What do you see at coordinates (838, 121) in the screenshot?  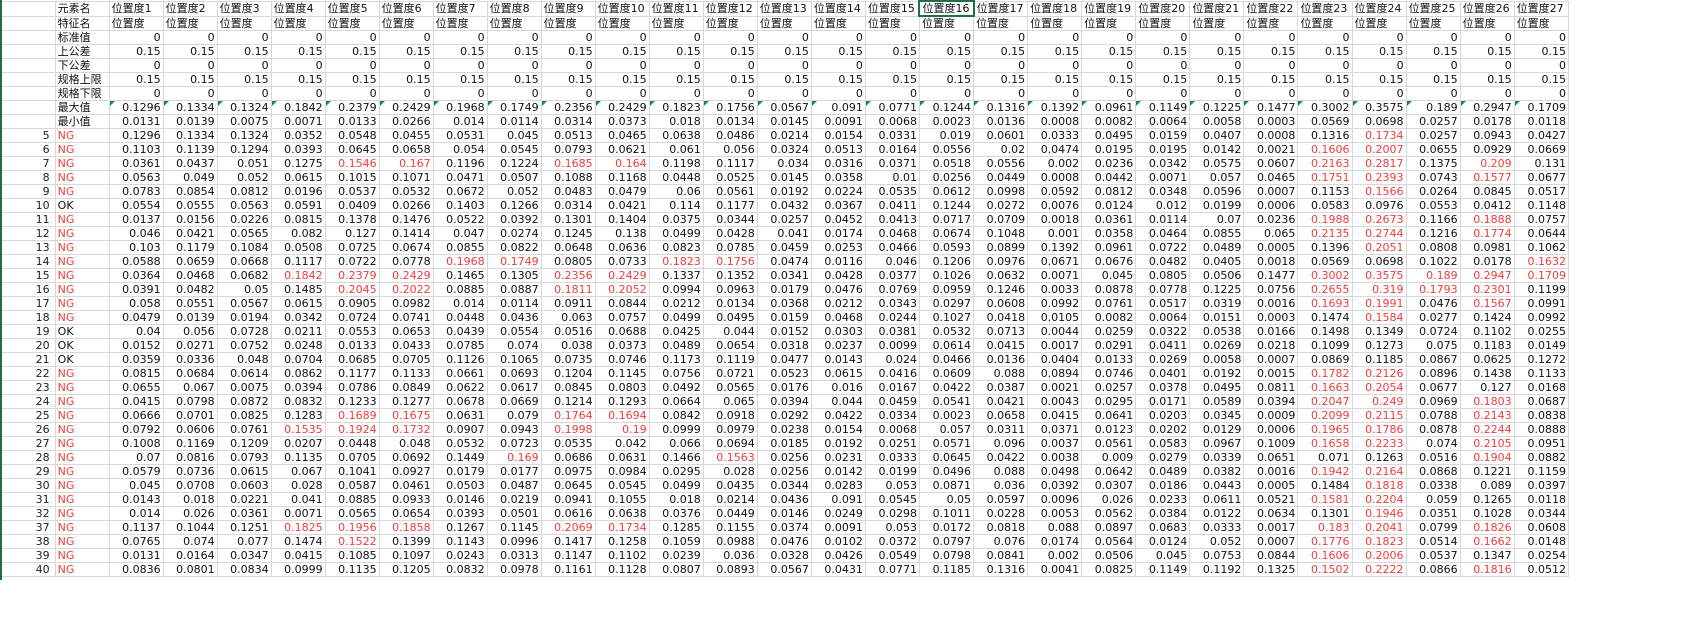 I see `value-cell: 0.0091` at bounding box center [838, 121].